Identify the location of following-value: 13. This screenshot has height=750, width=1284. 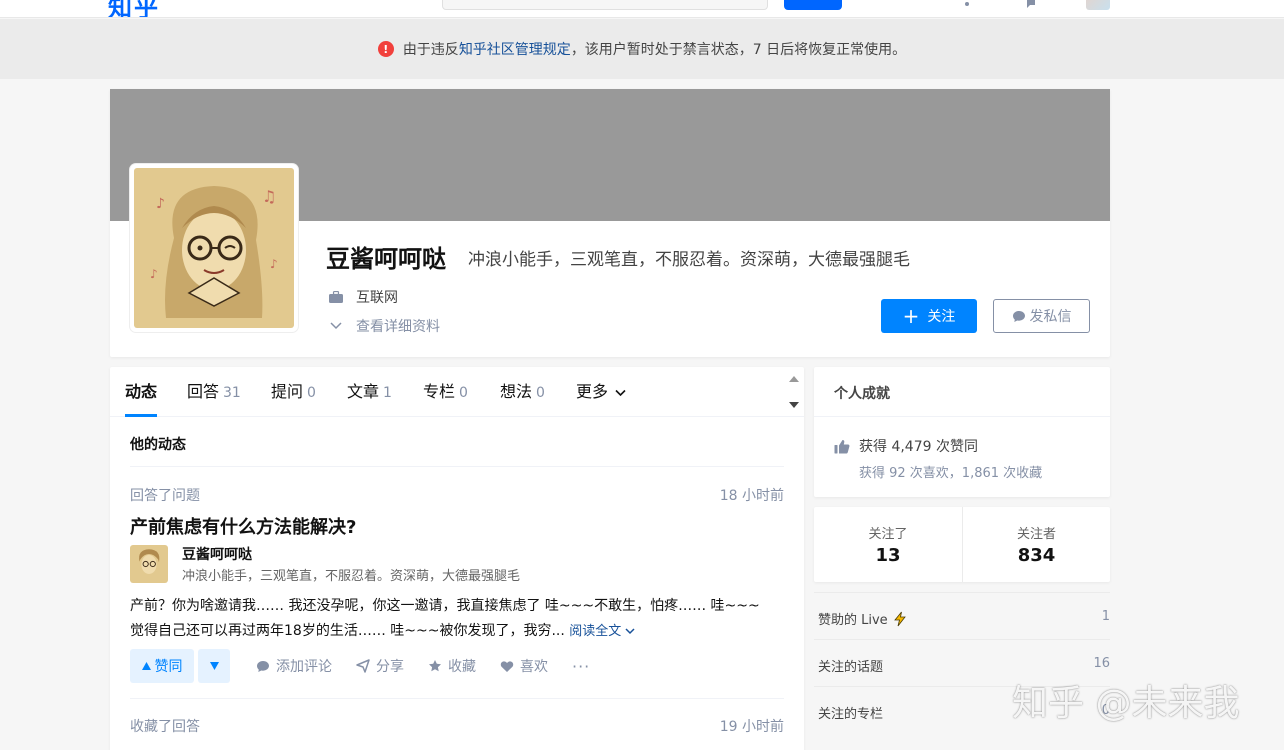
(888, 555).